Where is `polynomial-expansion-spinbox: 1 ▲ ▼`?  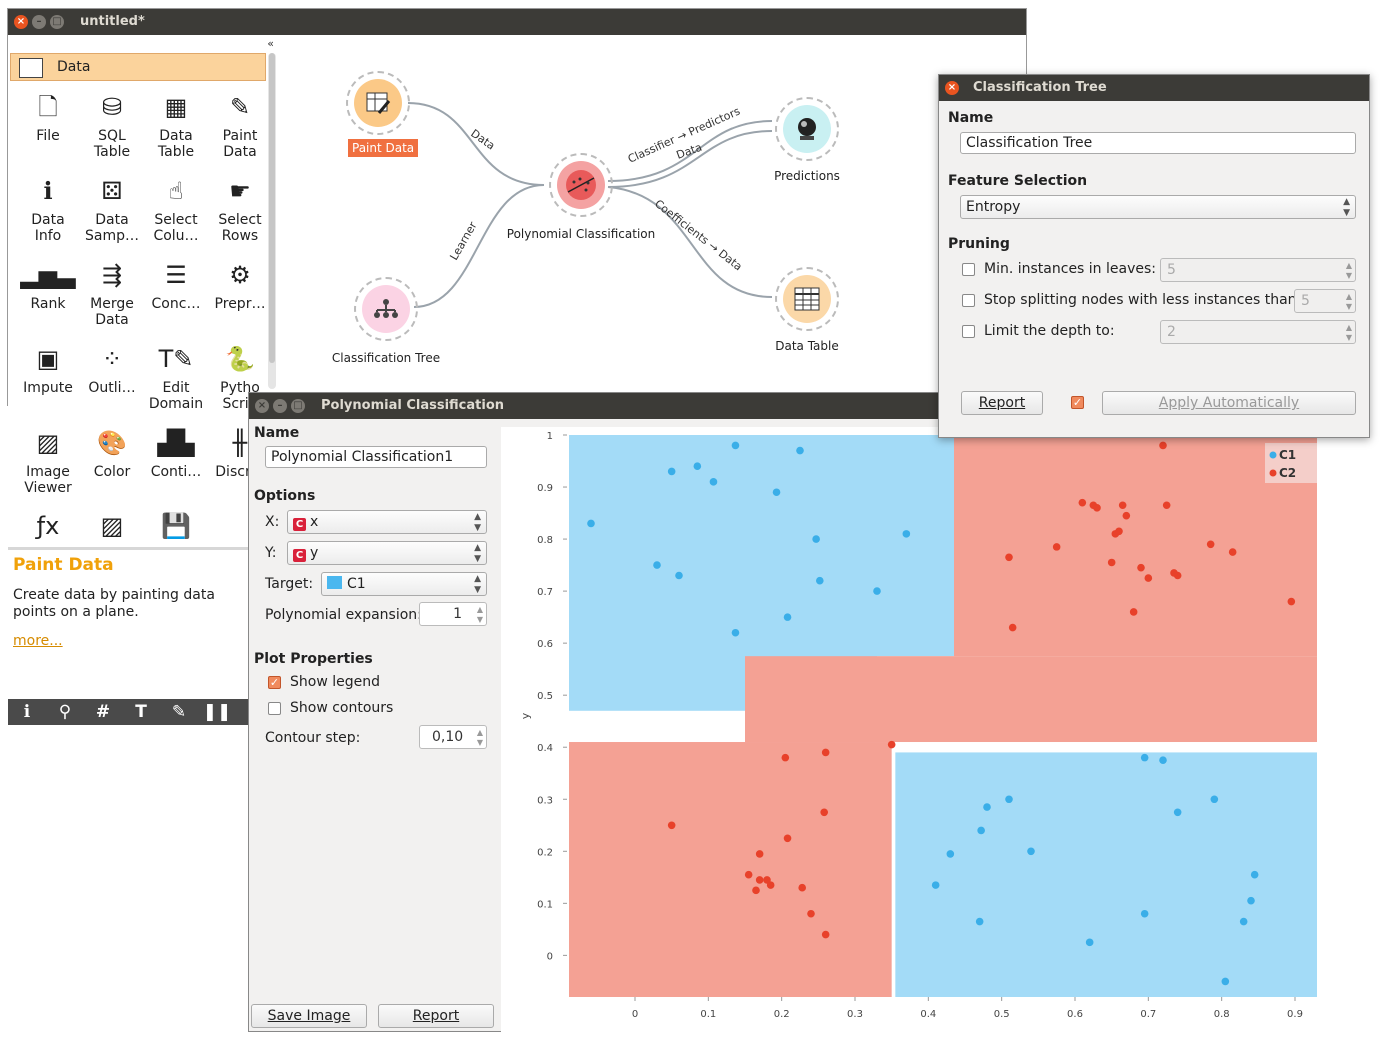
polynomial-expansion-spinbox: 1 ▲ ▼ is located at coordinates (453, 614).